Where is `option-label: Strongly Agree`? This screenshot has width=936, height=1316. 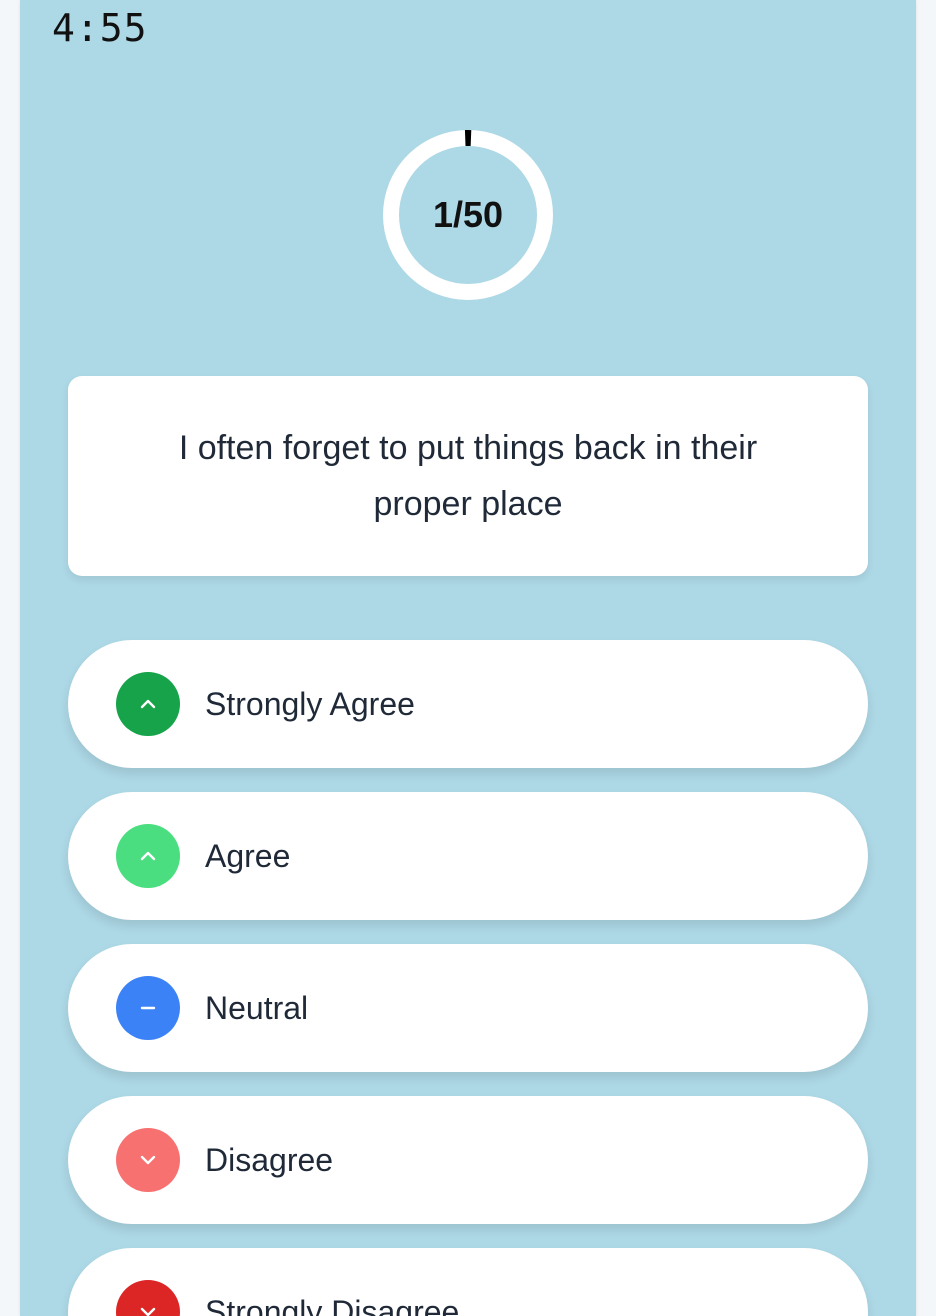 option-label: Strongly Agree is located at coordinates (310, 703).